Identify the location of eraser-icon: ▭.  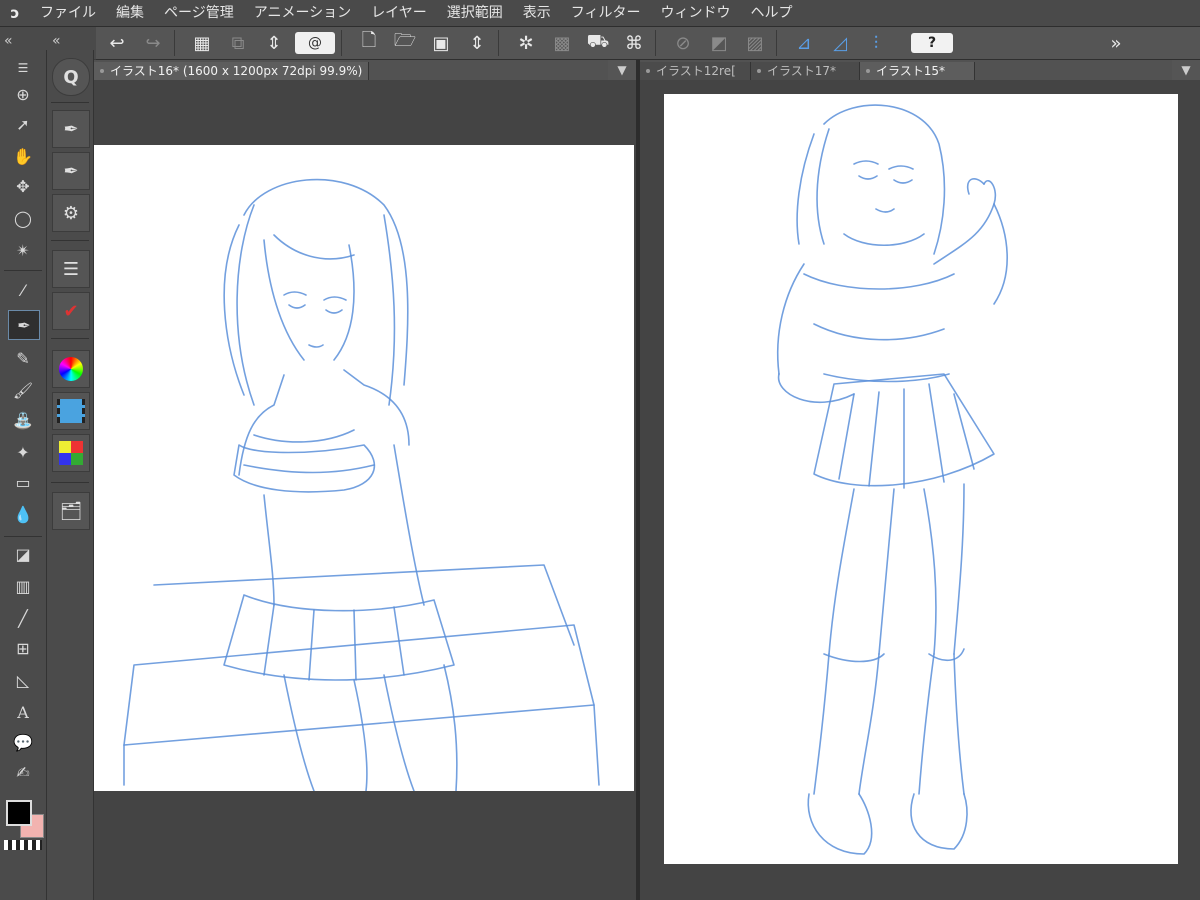
(23, 482).